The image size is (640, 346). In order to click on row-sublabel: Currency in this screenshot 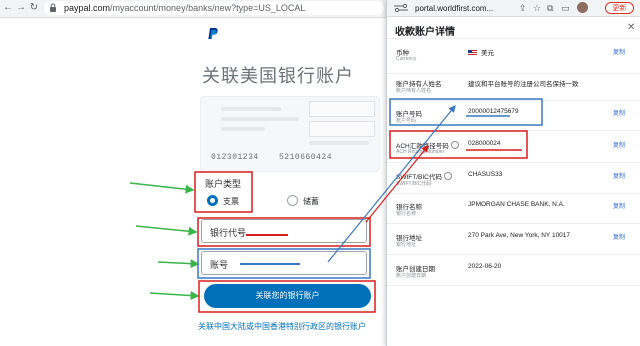, I will do `click(406, 59)`.